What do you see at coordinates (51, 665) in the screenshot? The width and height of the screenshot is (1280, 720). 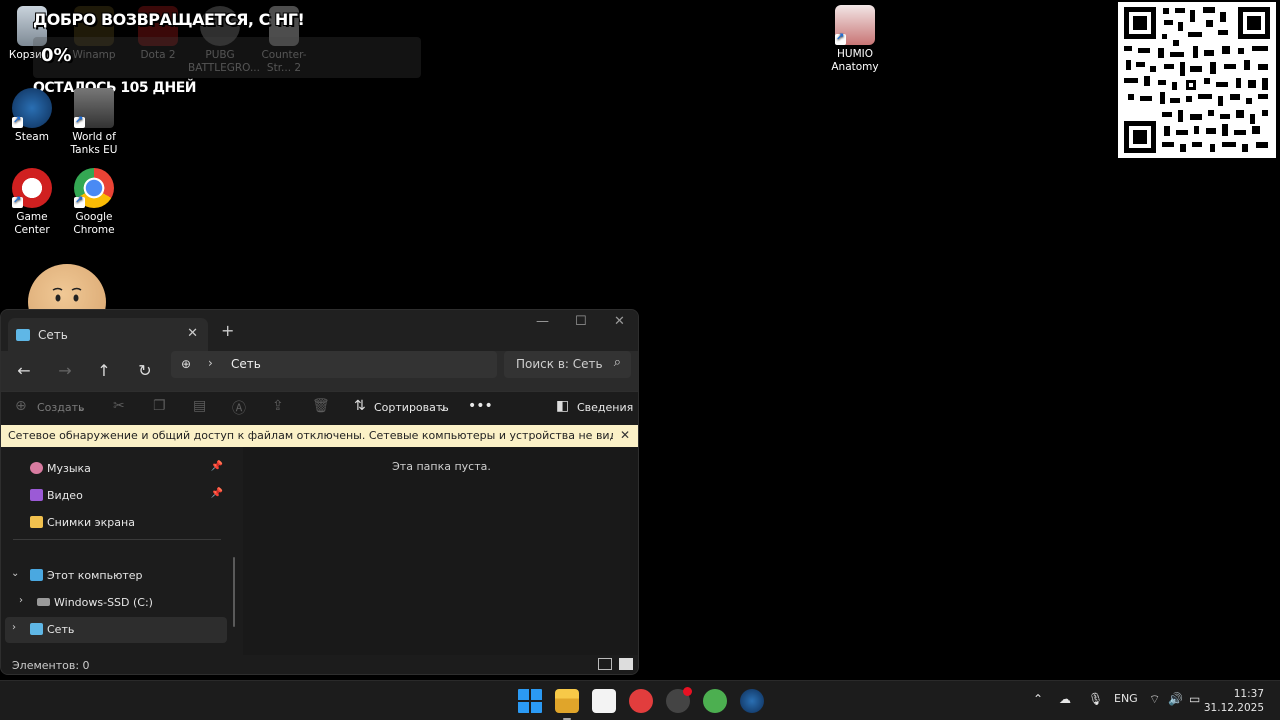 I see `item-count: Элементов: 0` at bounding box center [51, 665].